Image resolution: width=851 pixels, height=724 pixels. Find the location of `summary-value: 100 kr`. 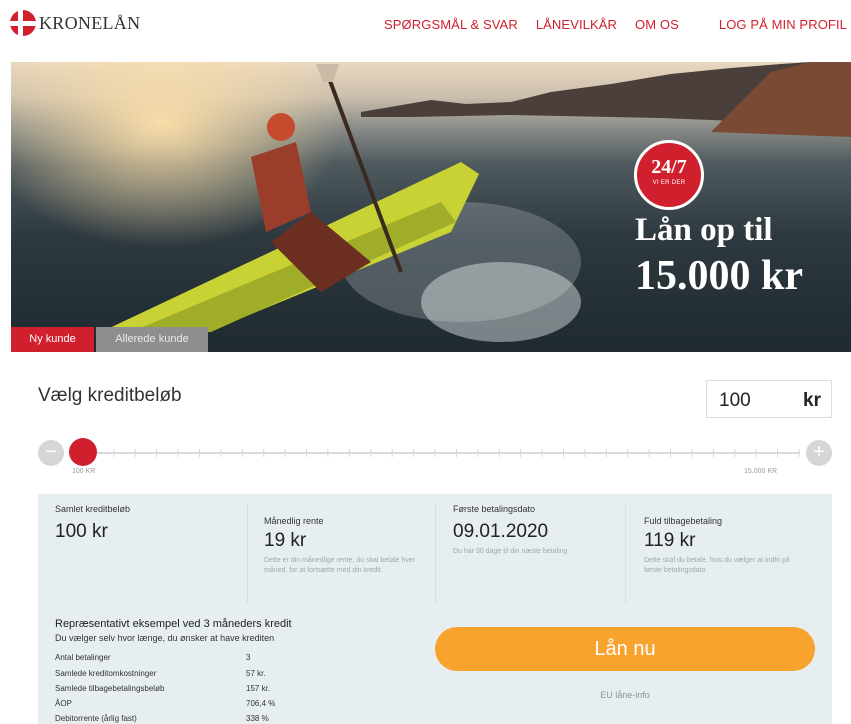

summary-value: 100 kr is located at coordinates (81, 531).